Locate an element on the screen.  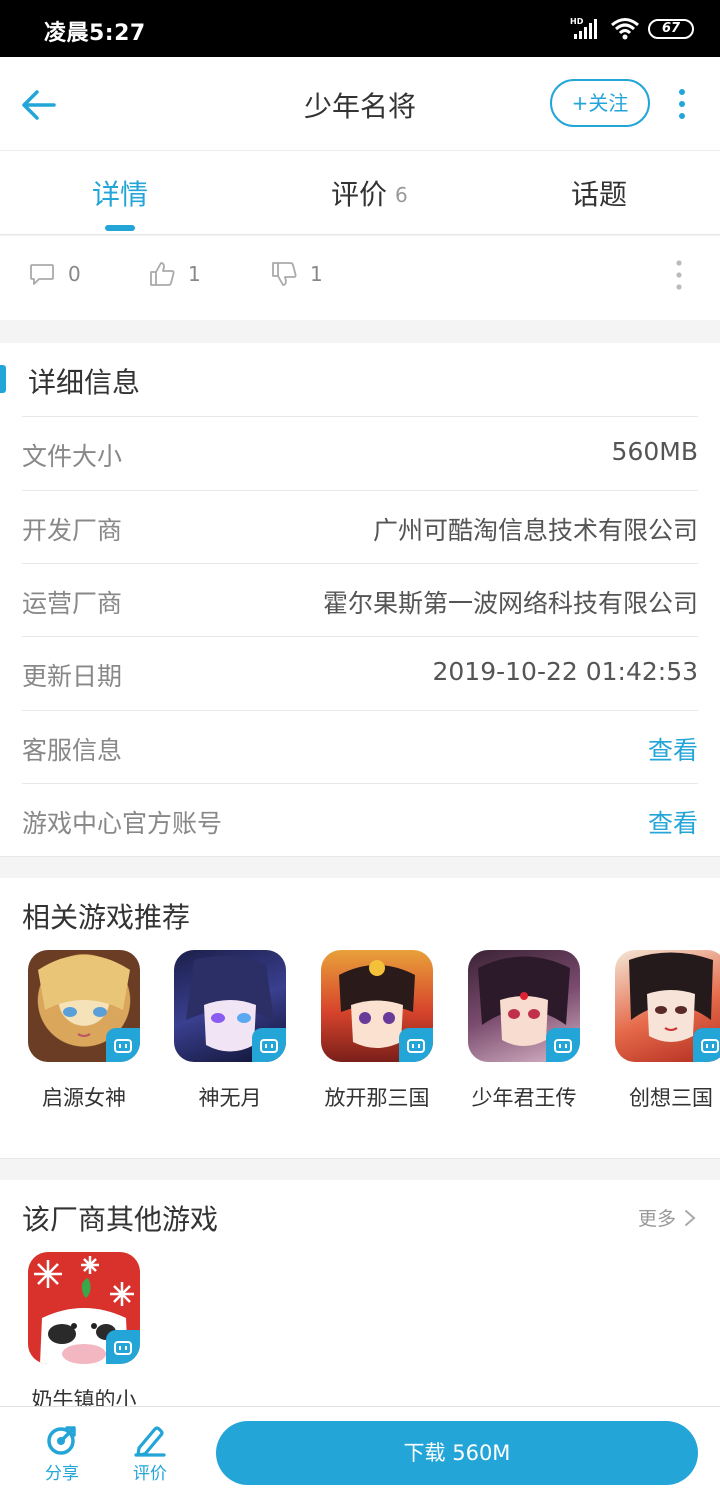
game-name: 启源女神 is located at coordinates (84, 1098).